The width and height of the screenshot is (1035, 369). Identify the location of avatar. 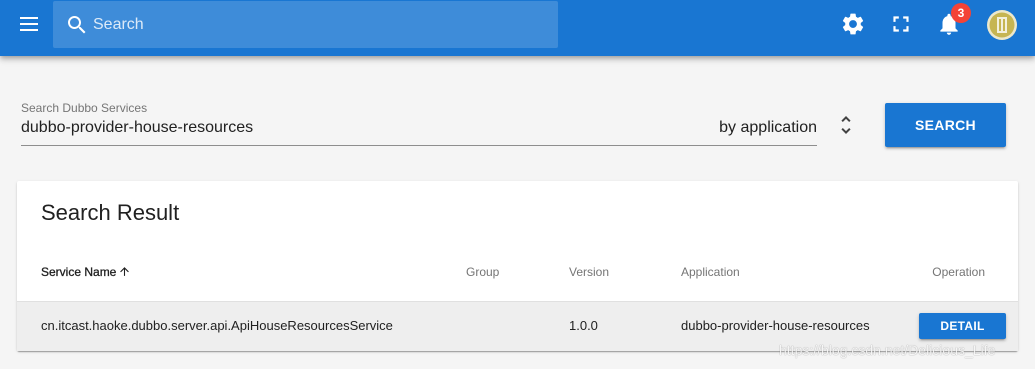
(1002, 25).